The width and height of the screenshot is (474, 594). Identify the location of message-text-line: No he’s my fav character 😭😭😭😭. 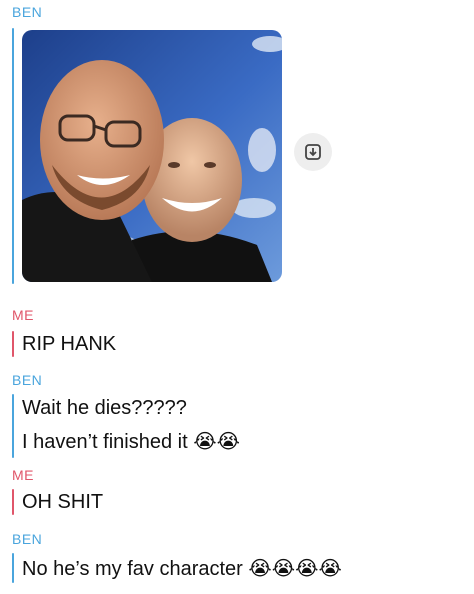
(182, 569).